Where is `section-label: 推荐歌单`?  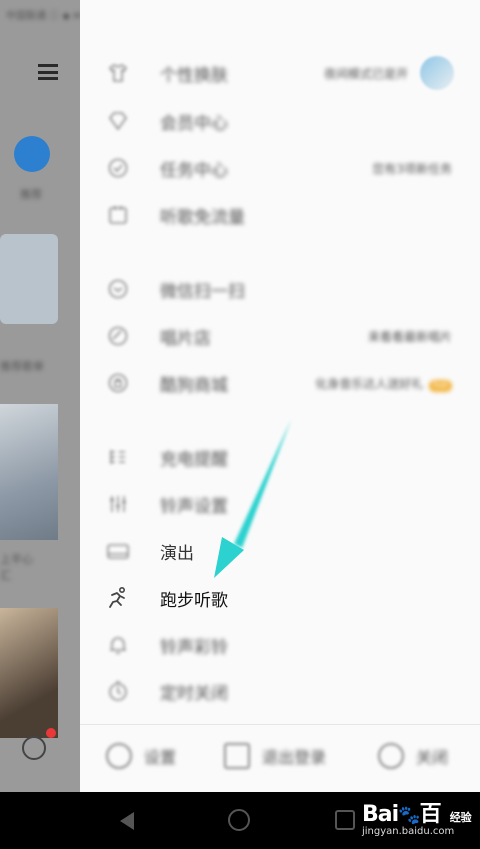 section-label: 推荐歌单 is located at coordinates (22, 366).